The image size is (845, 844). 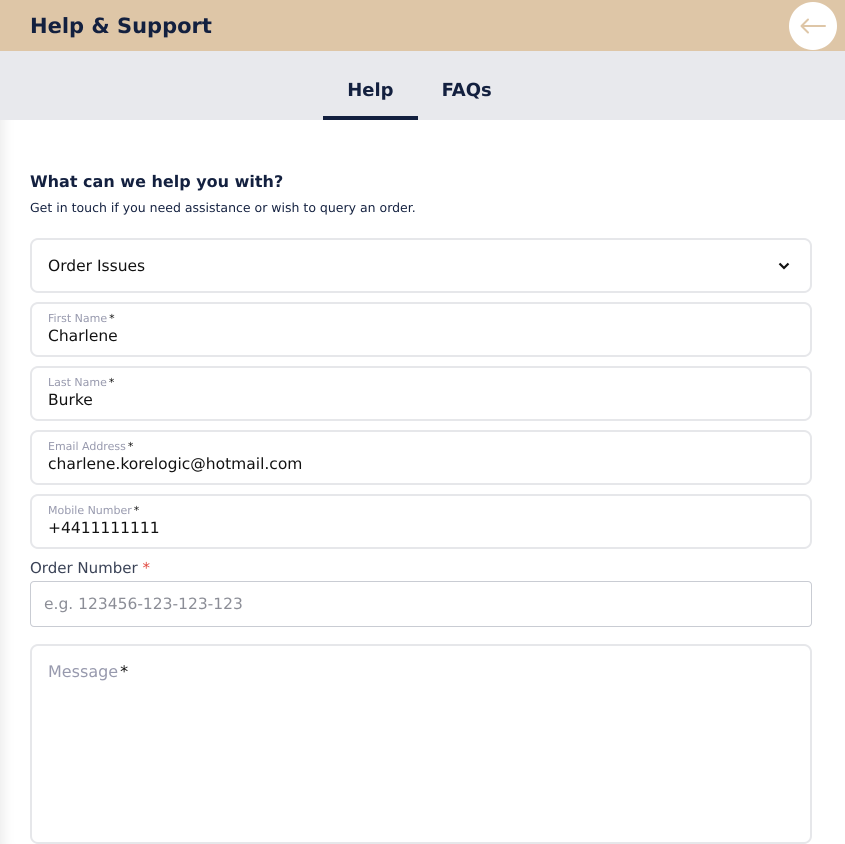 I want to click on order-number-field: e.g. 123456-123-123-123, so click(x=421, y=604).